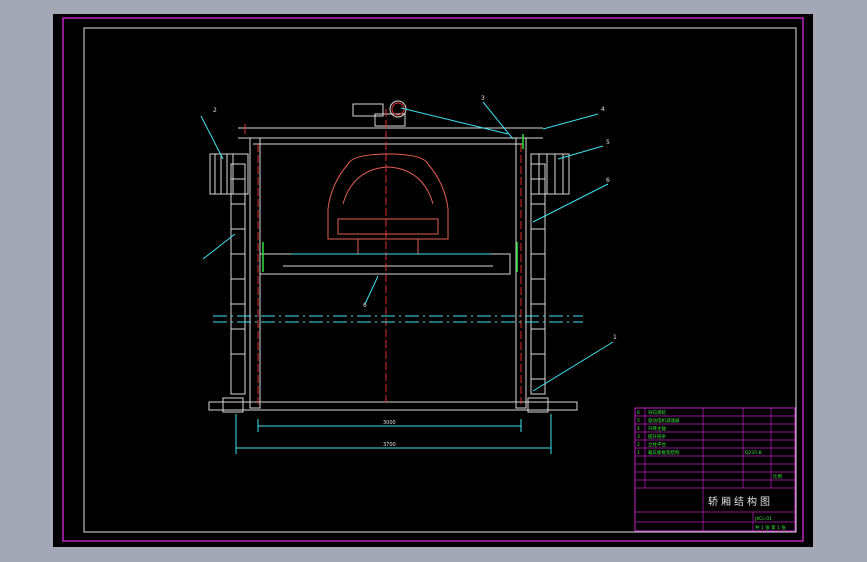 This screenshot has height=562, width=867. Describe the element at coordinates (608, 180) in the screenshot. I see `callout-6-upper: 6` at that location.